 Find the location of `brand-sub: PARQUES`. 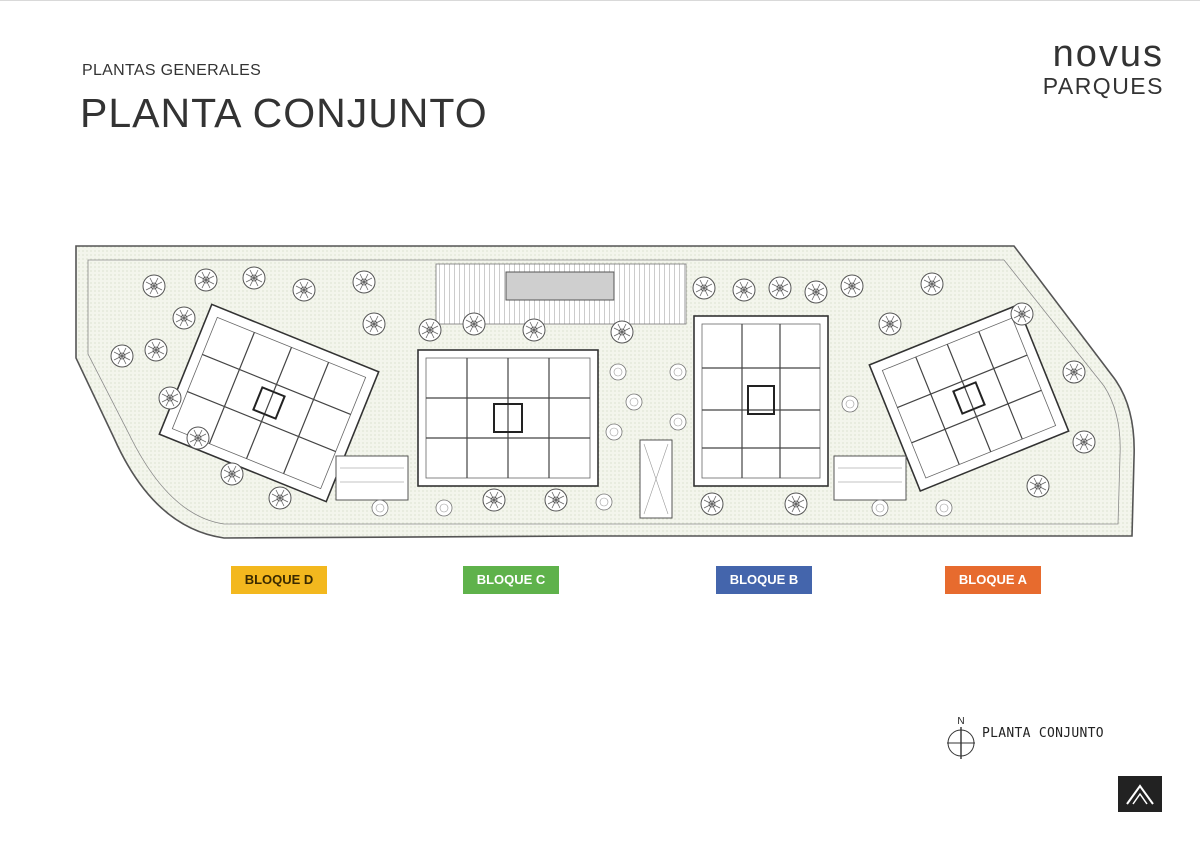

brand-sub: PARQUES is located at coordinates (1103, 86).